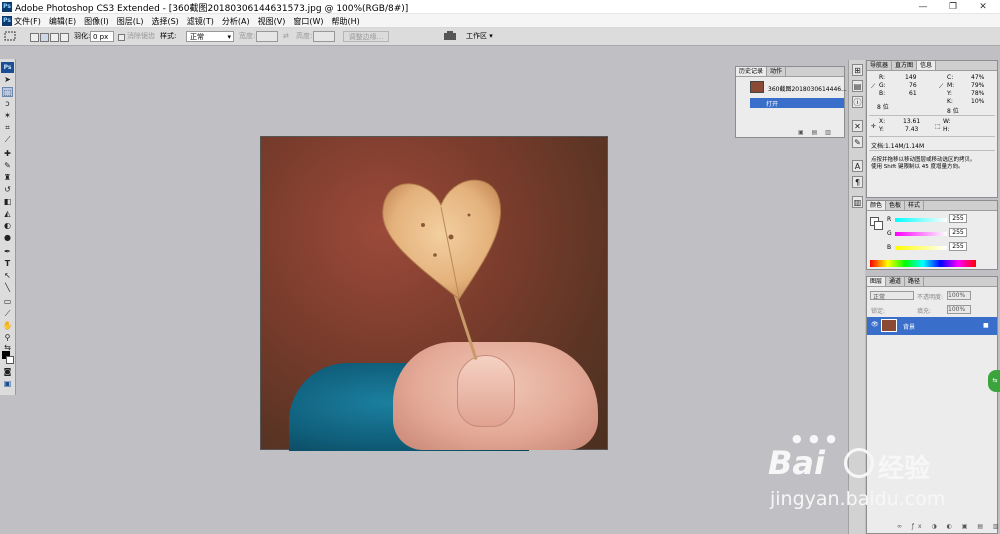 This screenshot has height=534, width=1000. I want to click on feather-input: 0 px, so click(102, 36).